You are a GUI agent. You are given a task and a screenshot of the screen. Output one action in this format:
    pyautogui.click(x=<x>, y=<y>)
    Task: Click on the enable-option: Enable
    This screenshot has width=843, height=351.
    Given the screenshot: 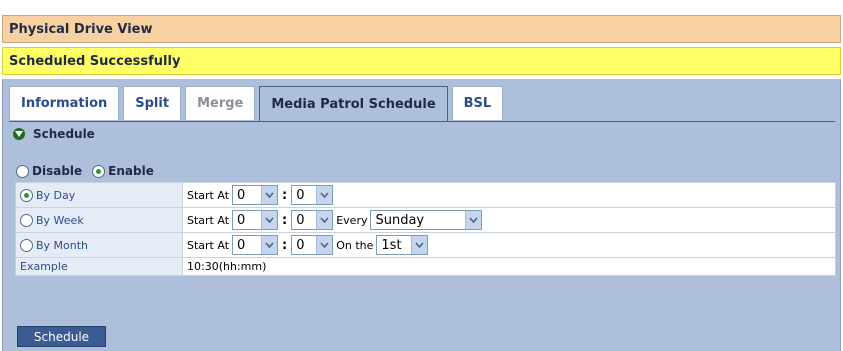 What is the action you would take?
    pyautogui.click(x=123, y=171)
    